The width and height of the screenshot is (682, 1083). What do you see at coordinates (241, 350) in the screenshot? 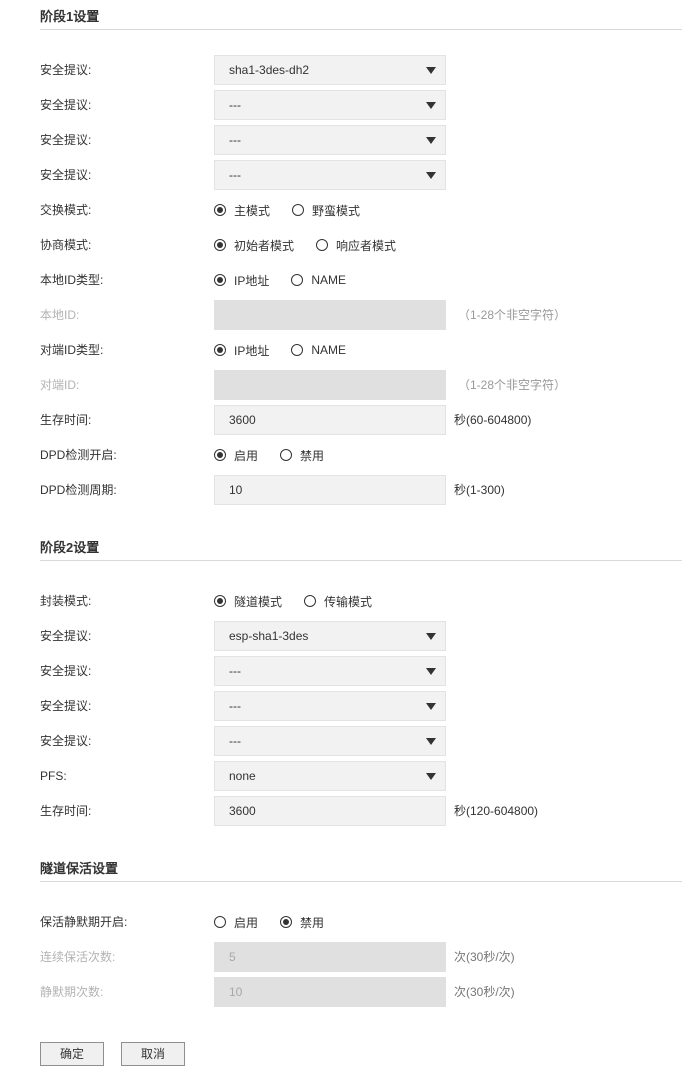
I see `peer-id-ip-radio: IP地址` at bounding box center [241, 350].